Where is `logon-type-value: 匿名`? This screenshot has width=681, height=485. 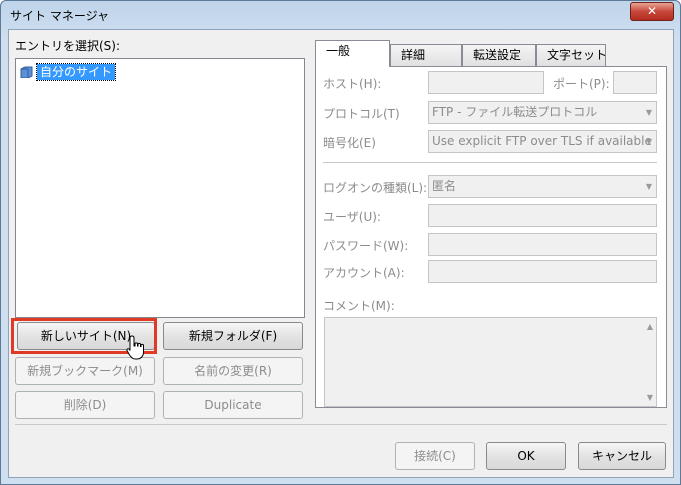 logon-type-value: 匿名 is located at coordinates (444, 186).